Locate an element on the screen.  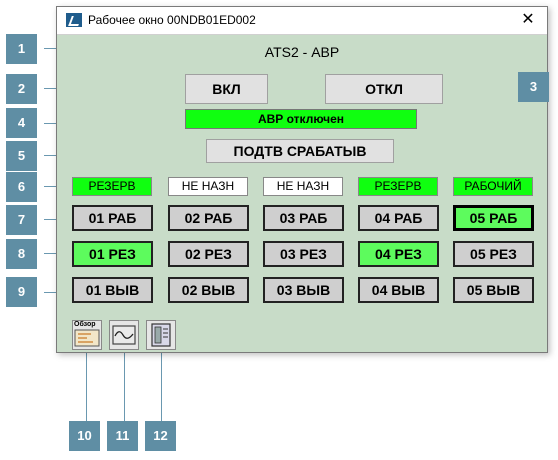
rab-button-05: 05 РАБ is located at coordinates (493, 218).